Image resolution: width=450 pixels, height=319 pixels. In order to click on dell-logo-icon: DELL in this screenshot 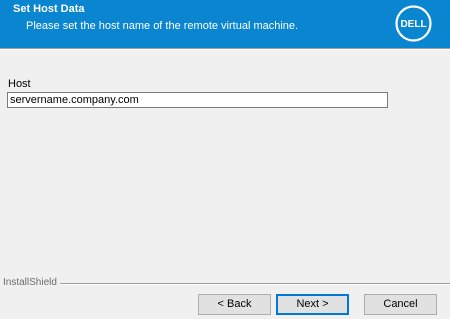, I will do `click(413, 23)`.